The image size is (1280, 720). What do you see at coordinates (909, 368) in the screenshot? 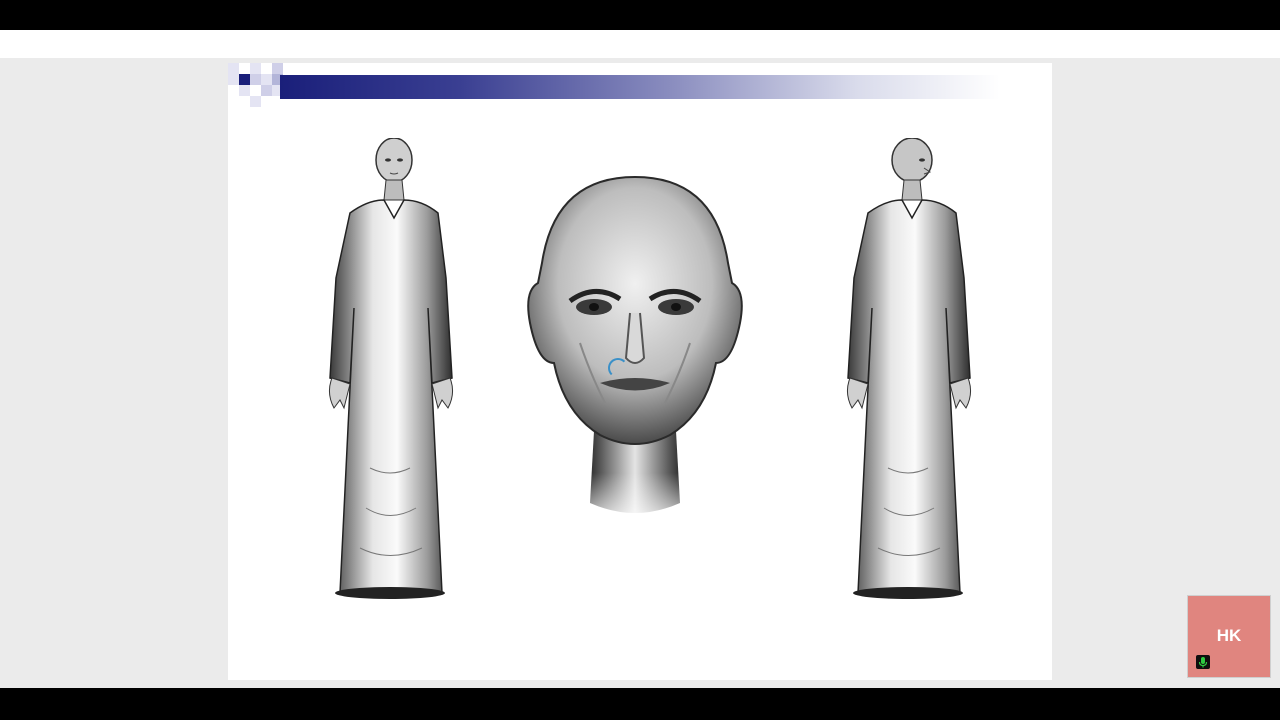
I see `figure-three-quarter-illustration` at bounding box center [909, 368].